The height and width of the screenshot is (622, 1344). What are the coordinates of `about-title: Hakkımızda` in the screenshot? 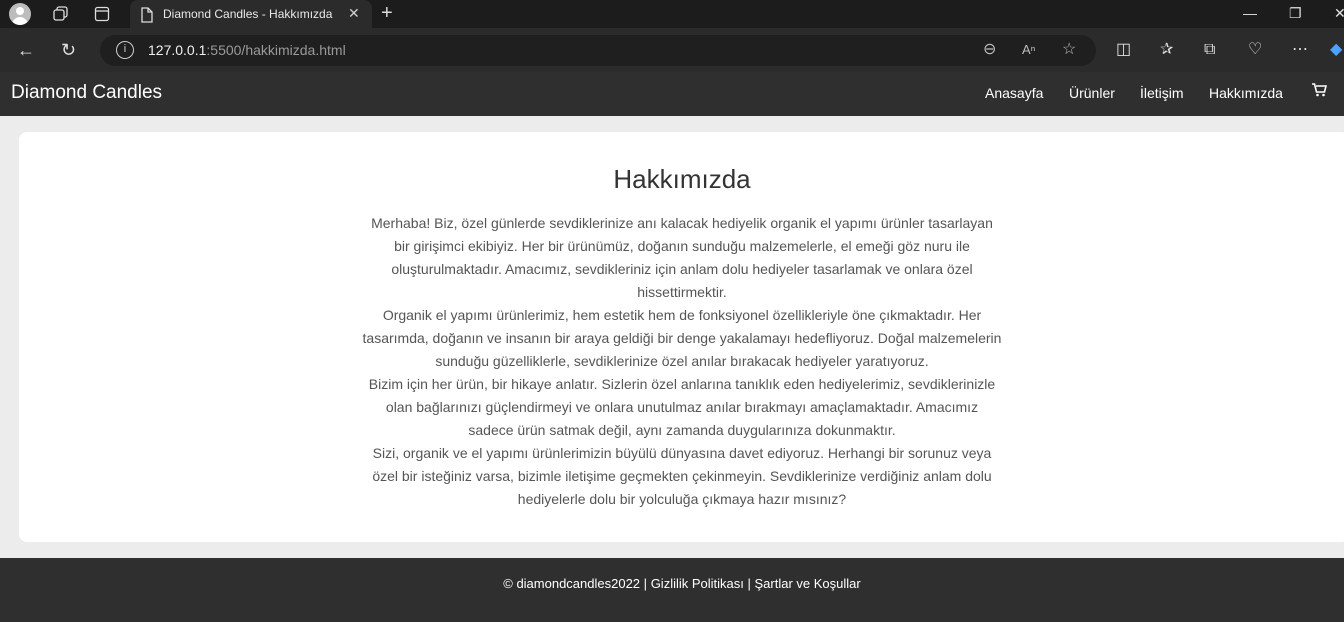 It's located at (682, 179).